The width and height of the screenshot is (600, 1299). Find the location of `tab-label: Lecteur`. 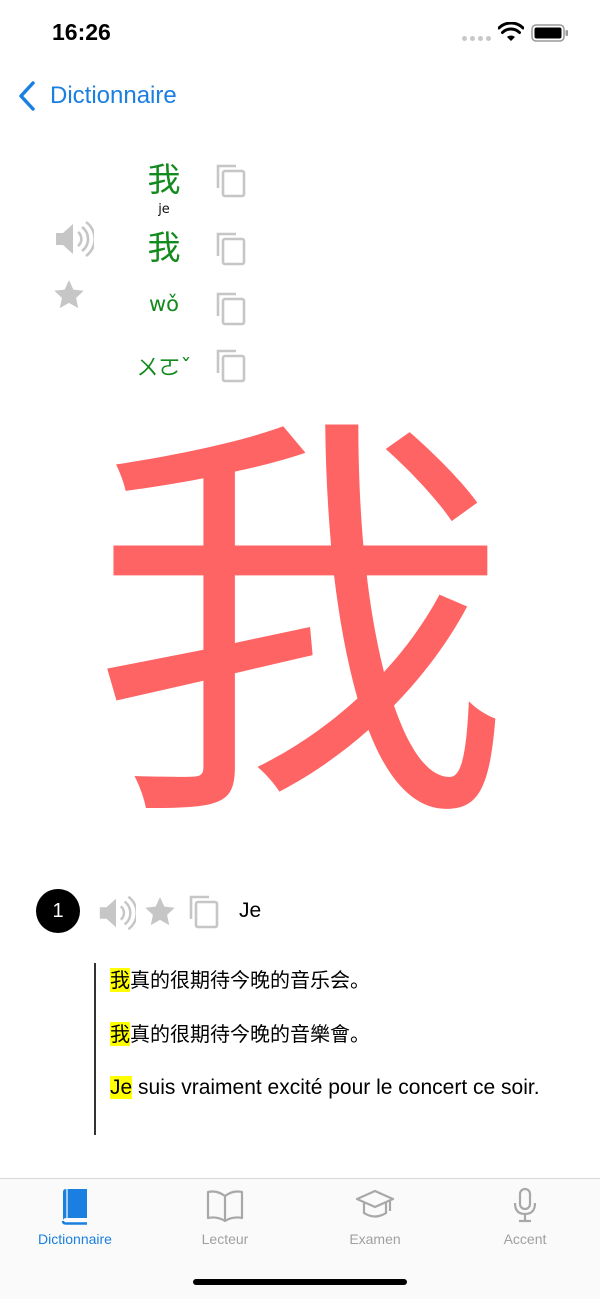

tab-label: Lecteur is located at coordinates (225, 1239).